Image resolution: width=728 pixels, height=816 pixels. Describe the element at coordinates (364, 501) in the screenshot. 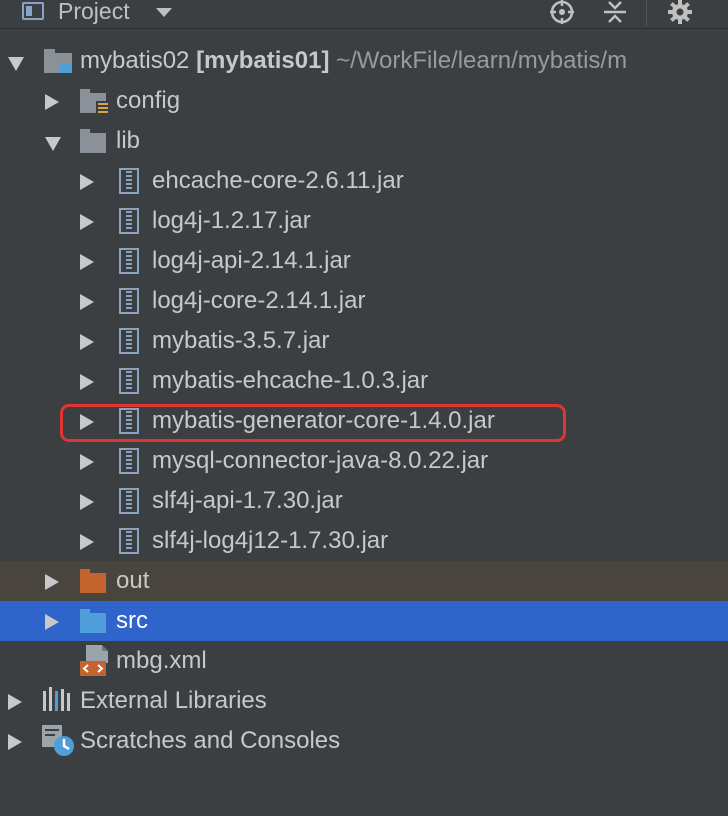

I see `tree-row-jar: slf4j-api-1.7.30.jar` at that location.